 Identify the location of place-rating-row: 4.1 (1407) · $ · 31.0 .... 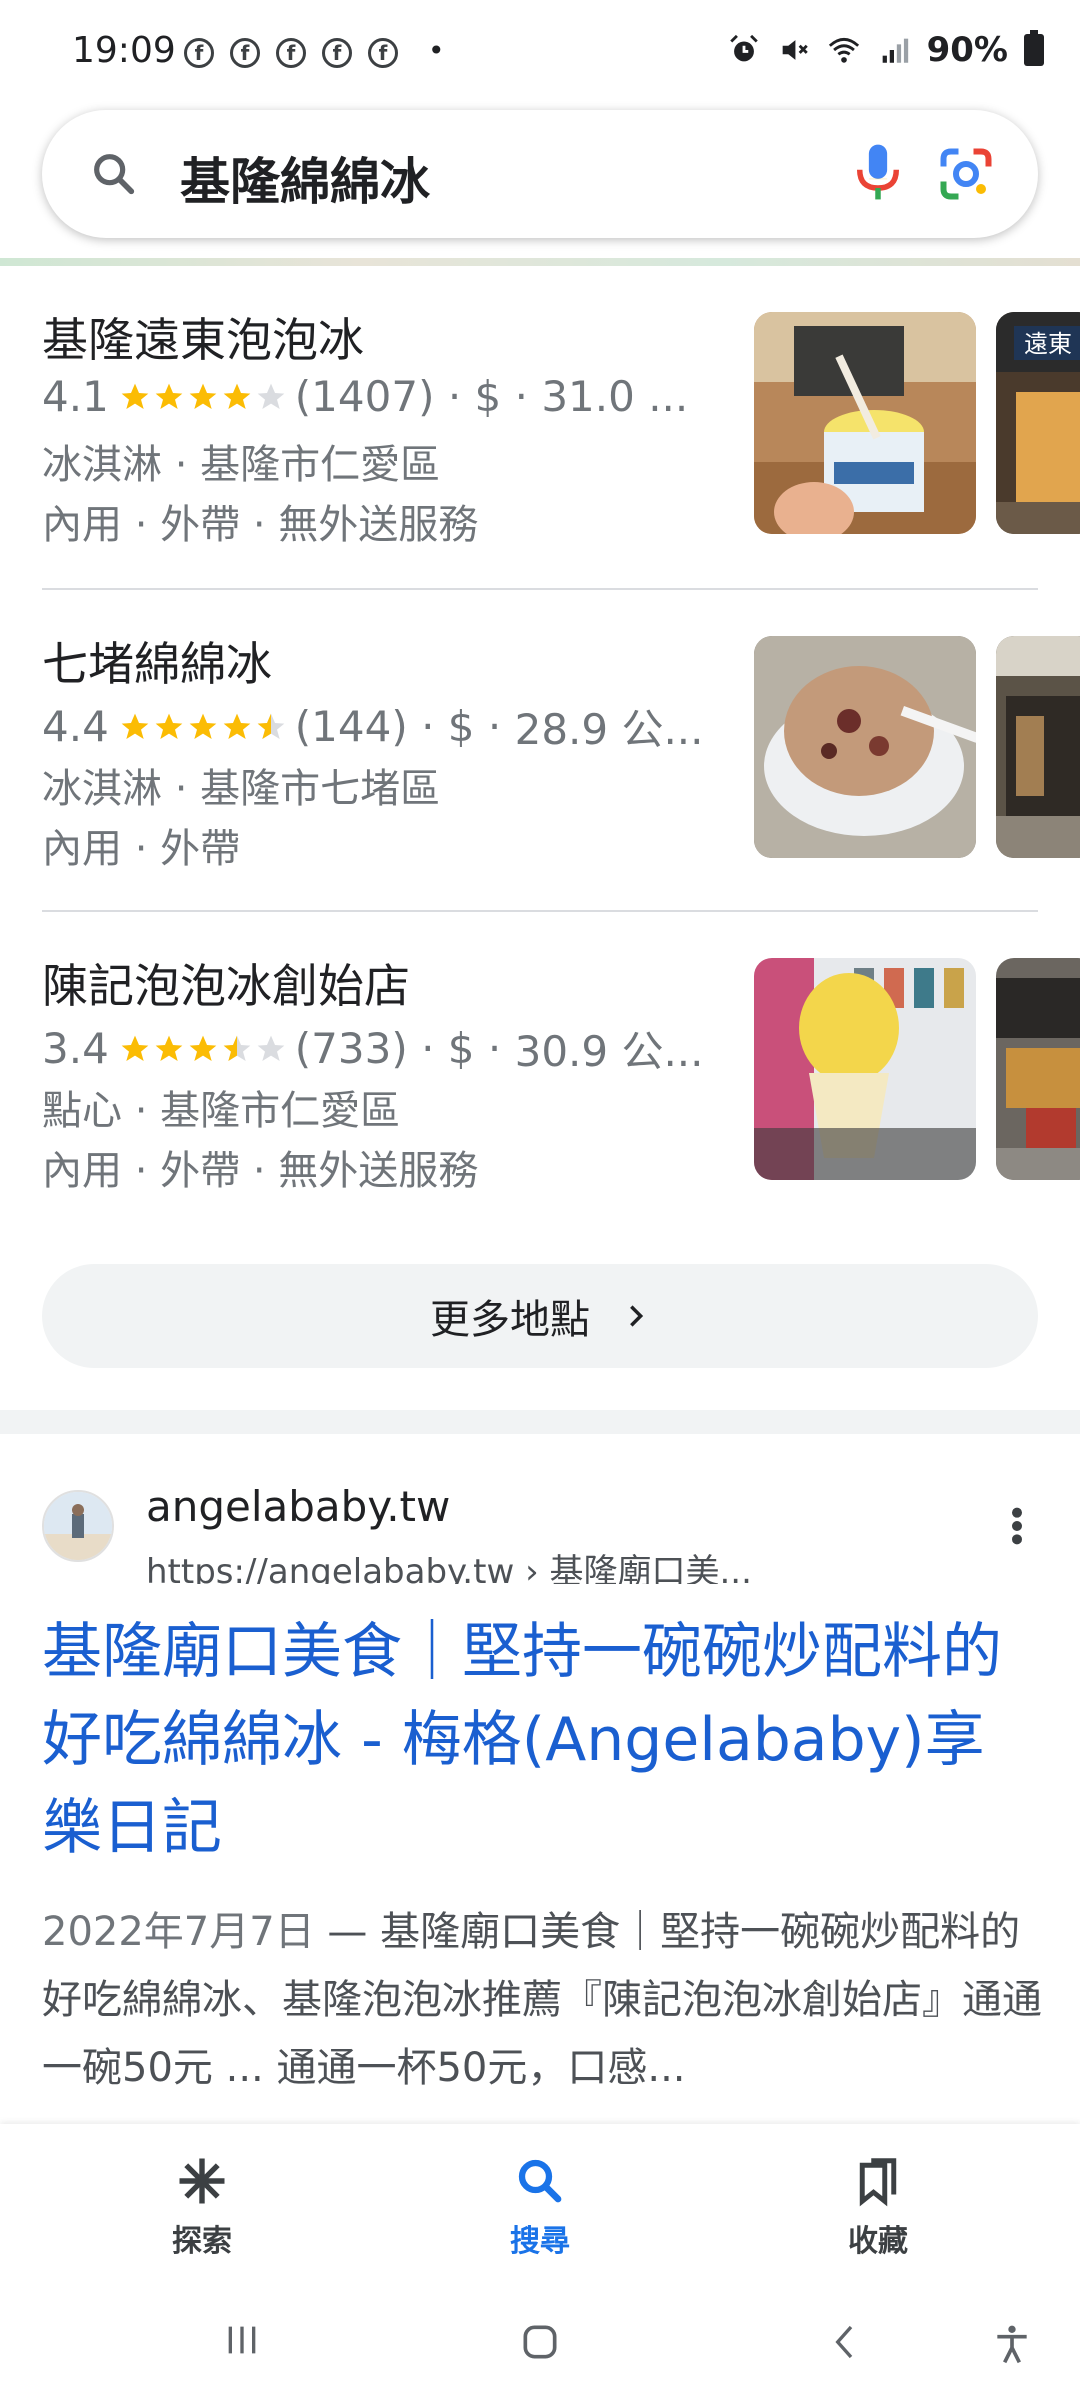
(365, 396).